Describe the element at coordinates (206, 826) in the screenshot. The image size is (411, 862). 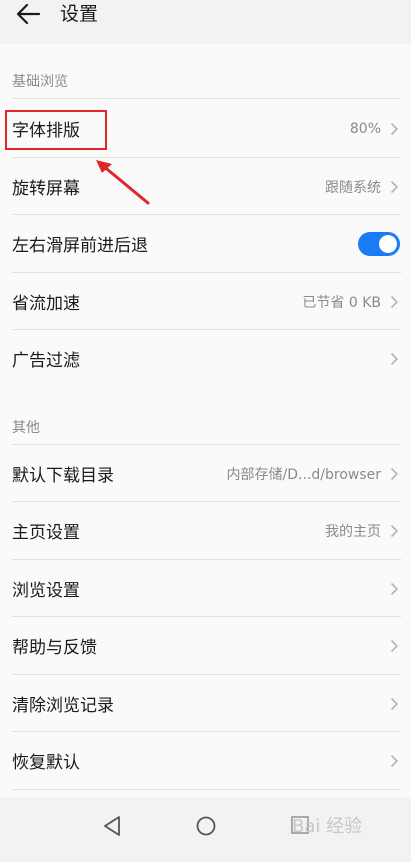
I see `home-circle-icon` at that location.